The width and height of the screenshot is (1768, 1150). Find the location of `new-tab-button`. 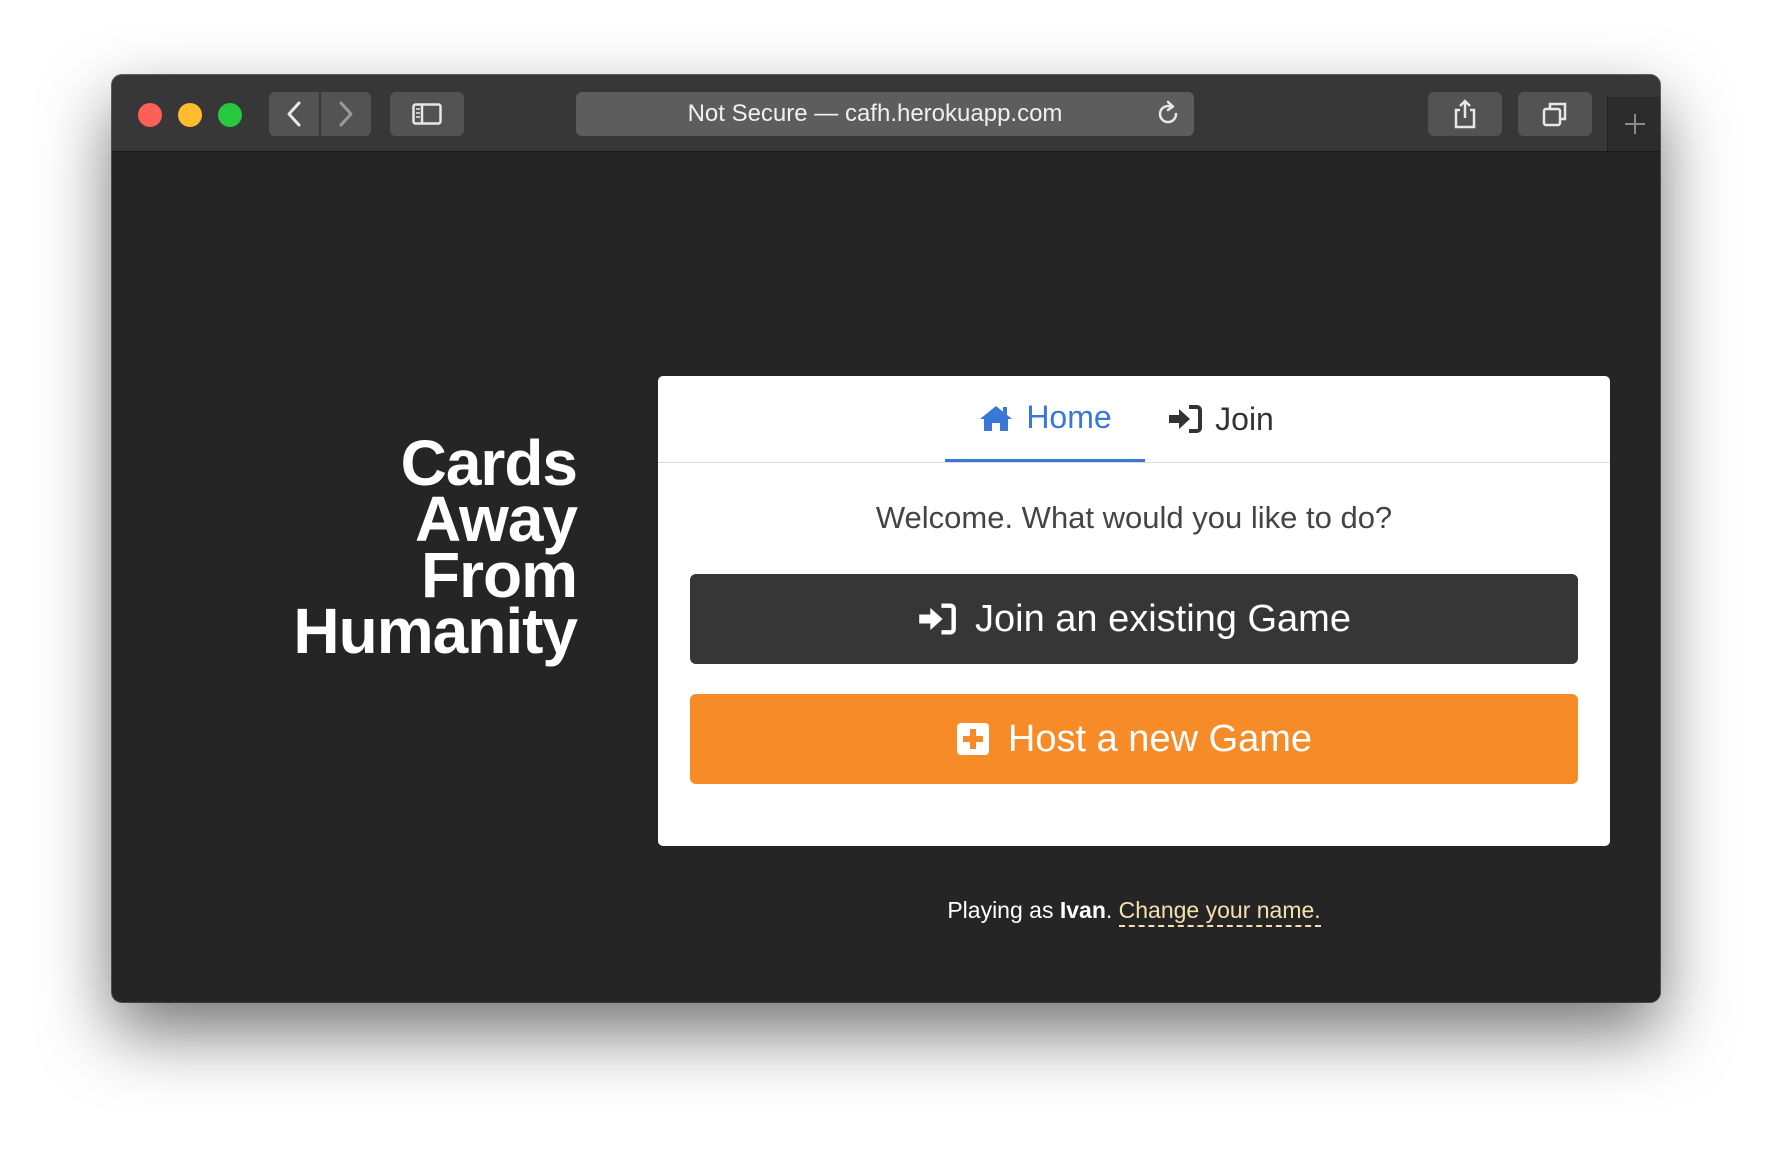

new-tab-button is located at coordinates (1633, 124).